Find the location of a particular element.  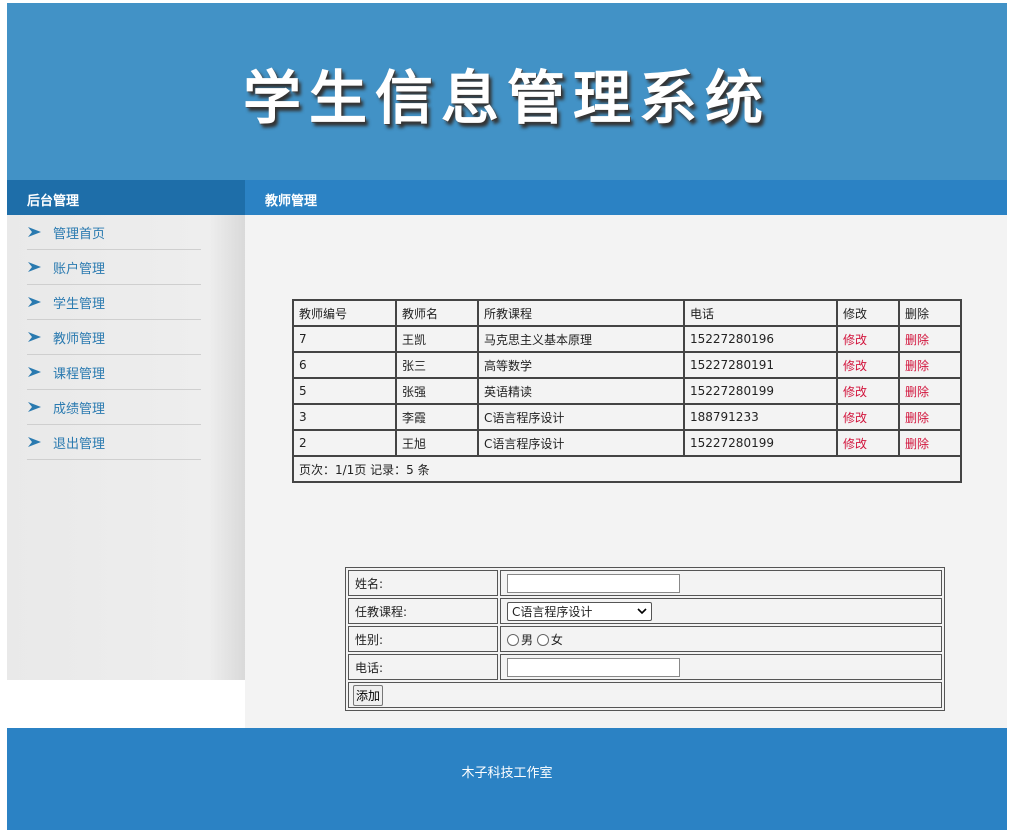

teacher-phone: 15227280196 is located at coordinates (760, 339).